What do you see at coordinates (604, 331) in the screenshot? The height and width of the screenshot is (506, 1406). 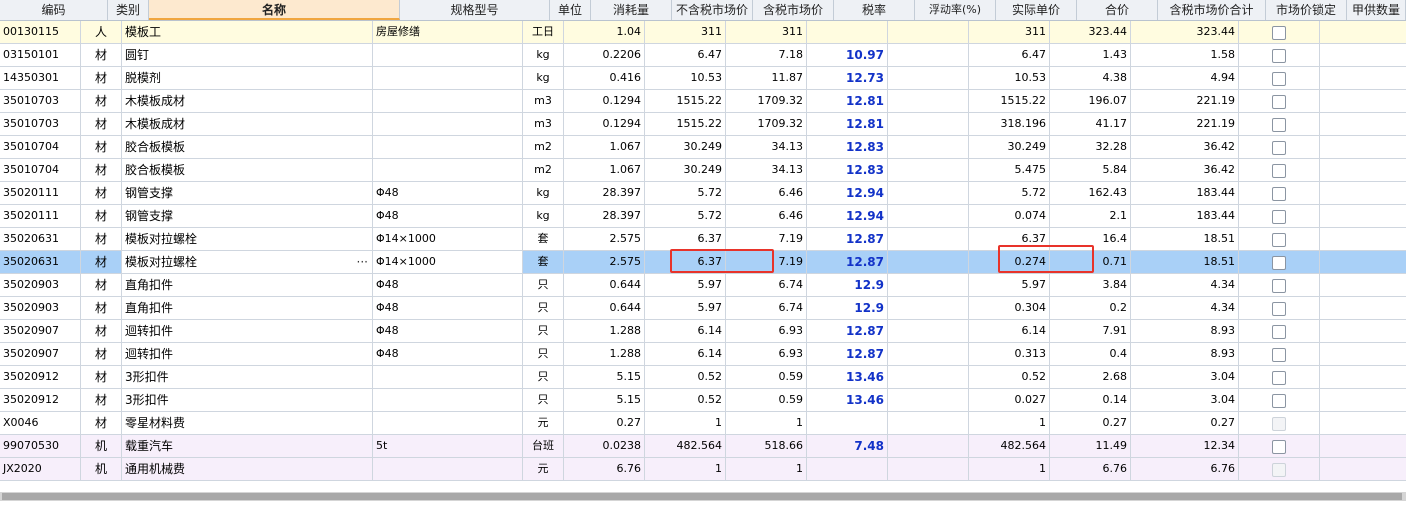 I see `cell-qty: 1.288` at bounding box center [604, 331].